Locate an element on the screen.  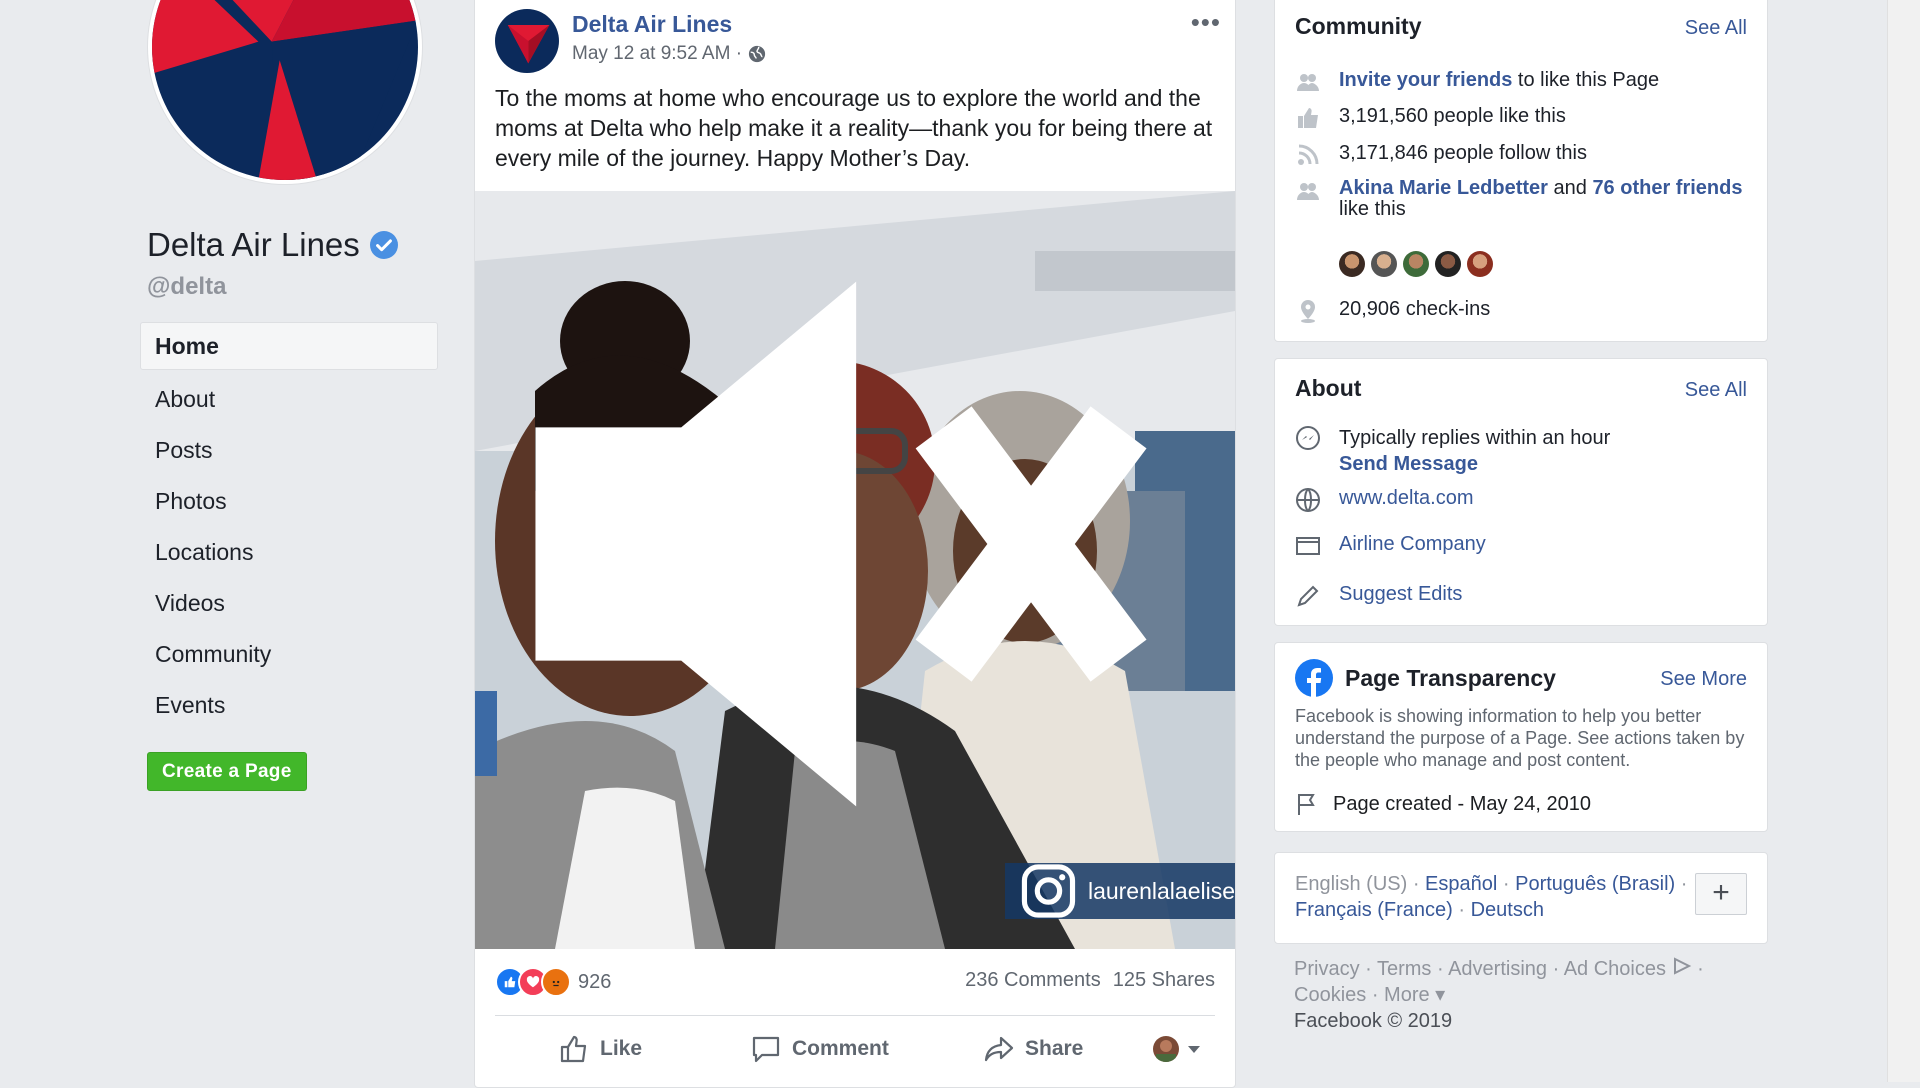
share-arrow-icon is located at coordinates (999, 1049).